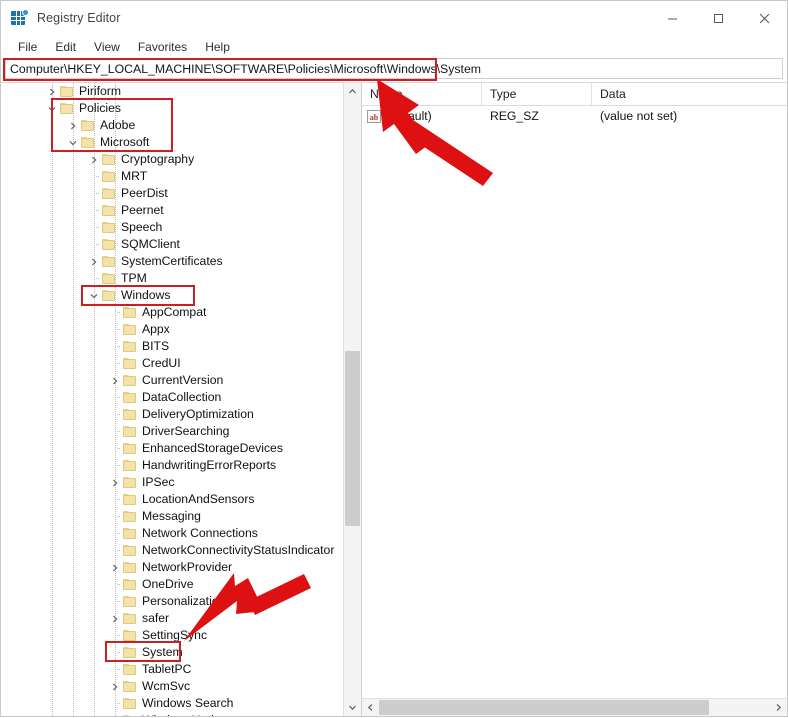  What do you see at coordinates (217, 47) in the screenshot?
I see `menu-help: Help` at bounding box center [217, 47].